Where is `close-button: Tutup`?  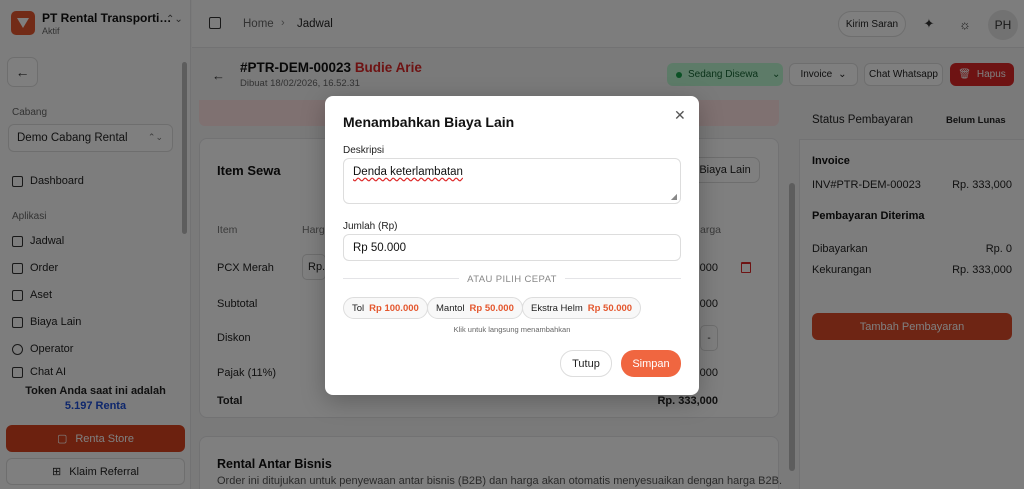
close-button: Tutup is located at coordinates (586, 363).